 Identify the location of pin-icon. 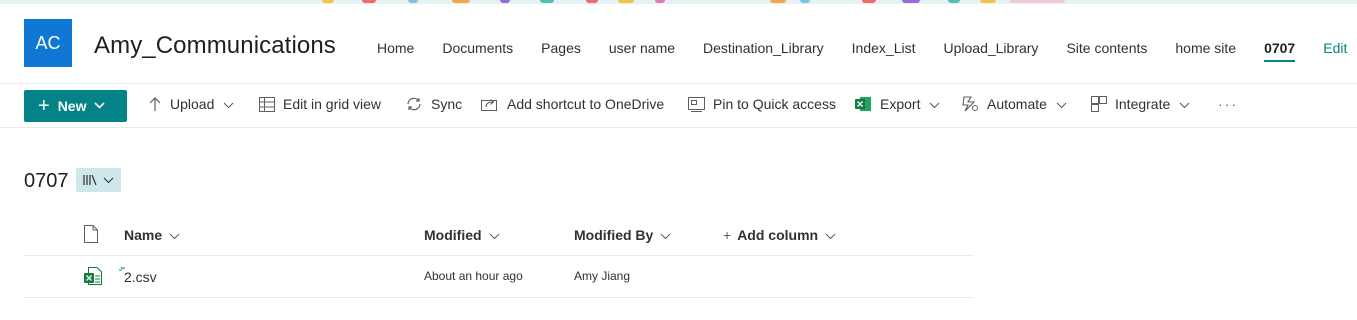
(696, 104).